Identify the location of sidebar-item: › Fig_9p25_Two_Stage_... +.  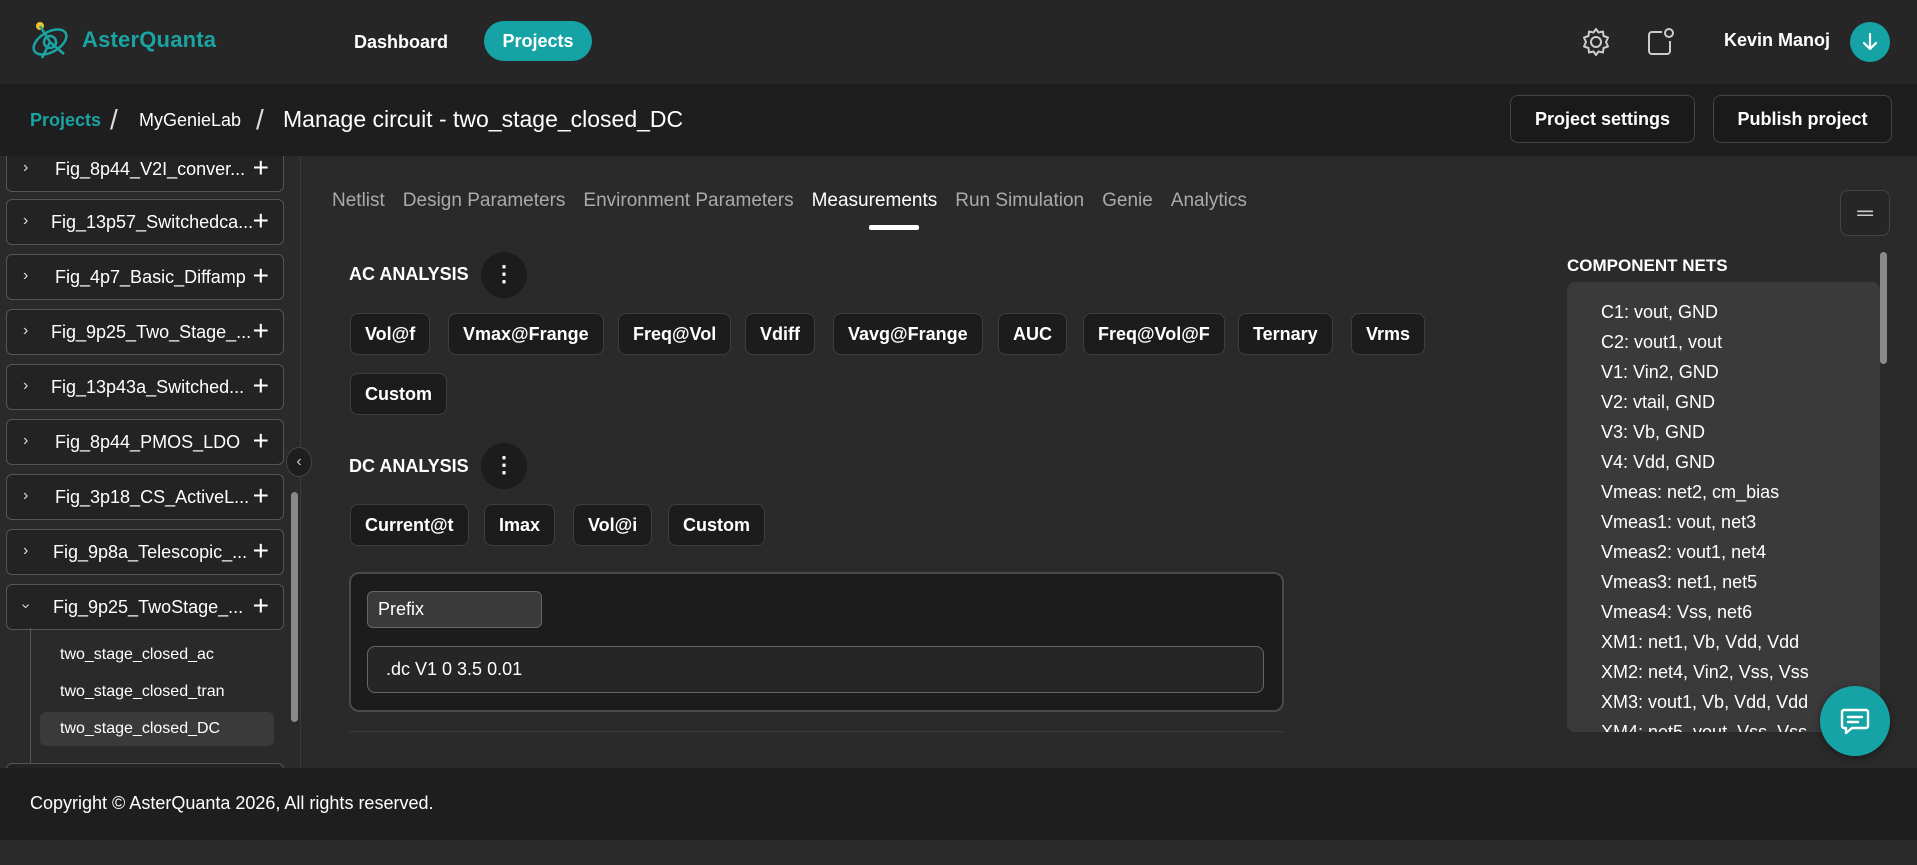
(145, 332).